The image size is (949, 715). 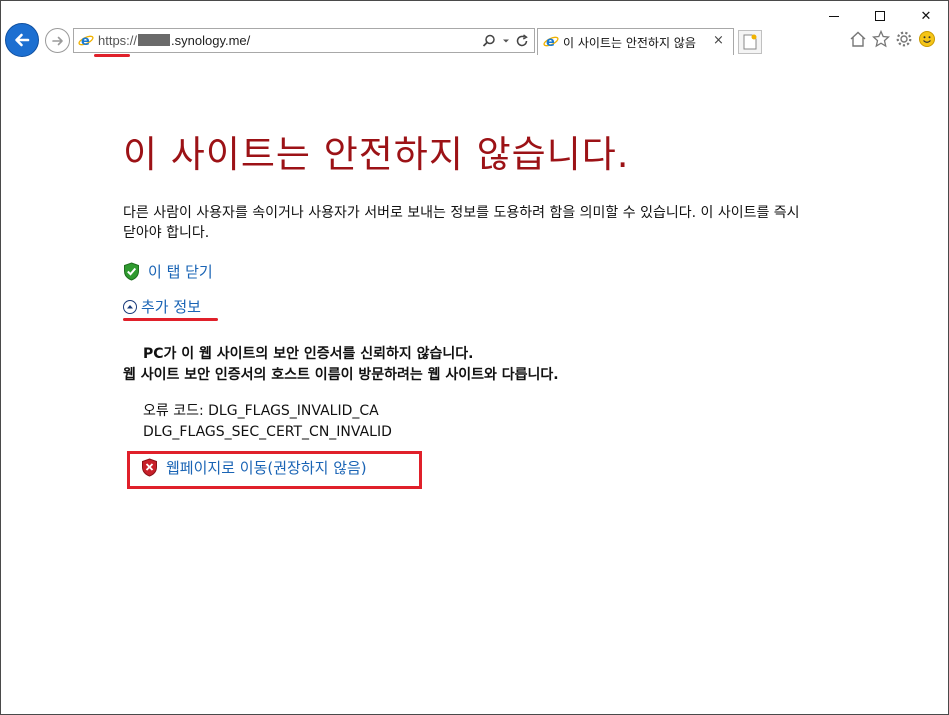 I want to click on smiley-icon, so click(x=927, y=39).